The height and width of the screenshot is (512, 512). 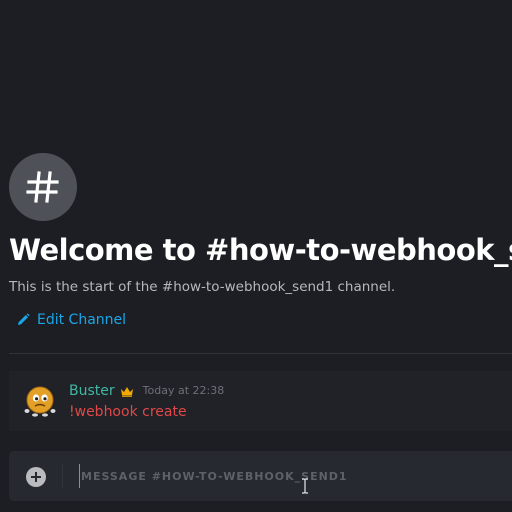 I want to click on message-timestamp: Today at 22:38, so click(x=183, y=390).